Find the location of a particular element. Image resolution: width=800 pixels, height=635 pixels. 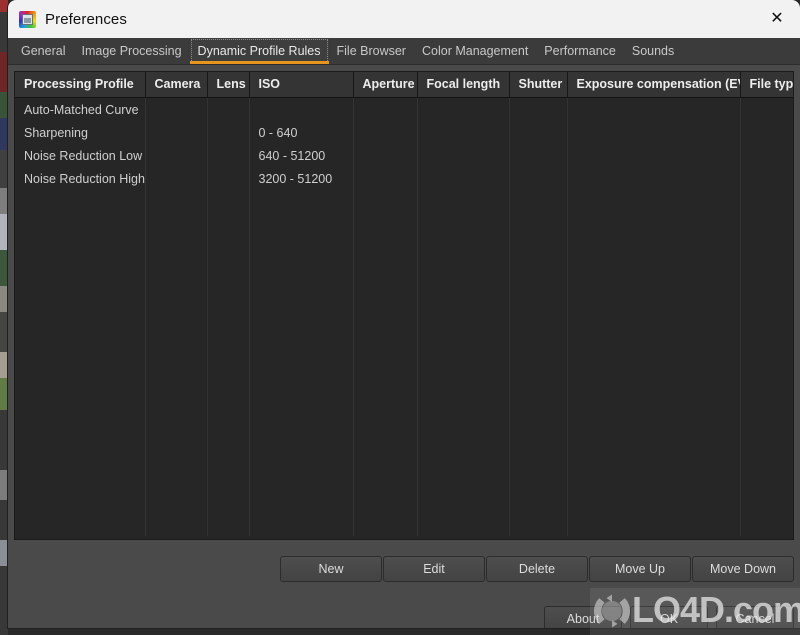

close-button: ✕ is located at coordinates (777, 19).